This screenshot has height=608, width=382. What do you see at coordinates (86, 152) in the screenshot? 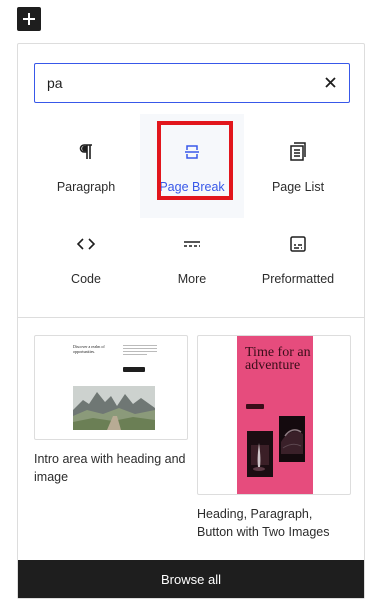
I see `paragraph-icon` at bounding box center [86, 152].